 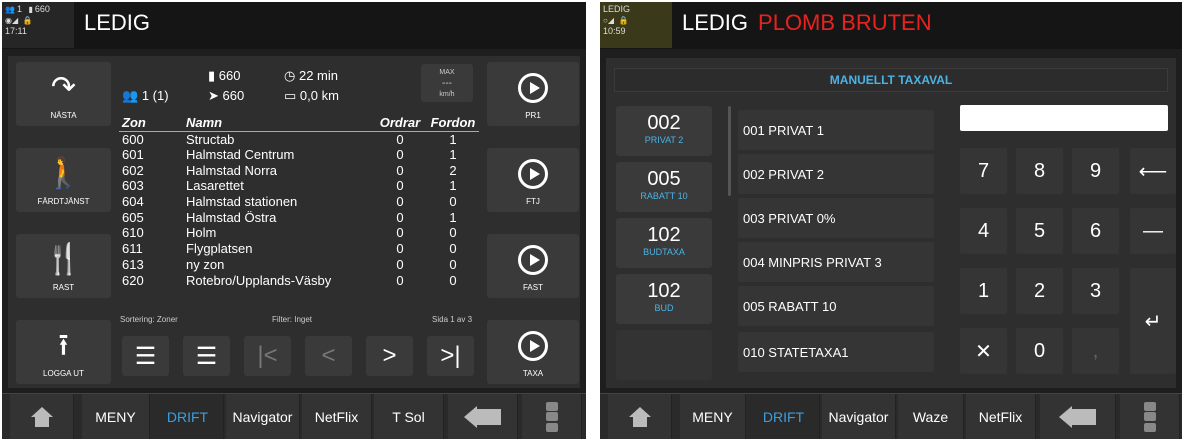 I want to click on home-icon, so click(x=41, y=416).